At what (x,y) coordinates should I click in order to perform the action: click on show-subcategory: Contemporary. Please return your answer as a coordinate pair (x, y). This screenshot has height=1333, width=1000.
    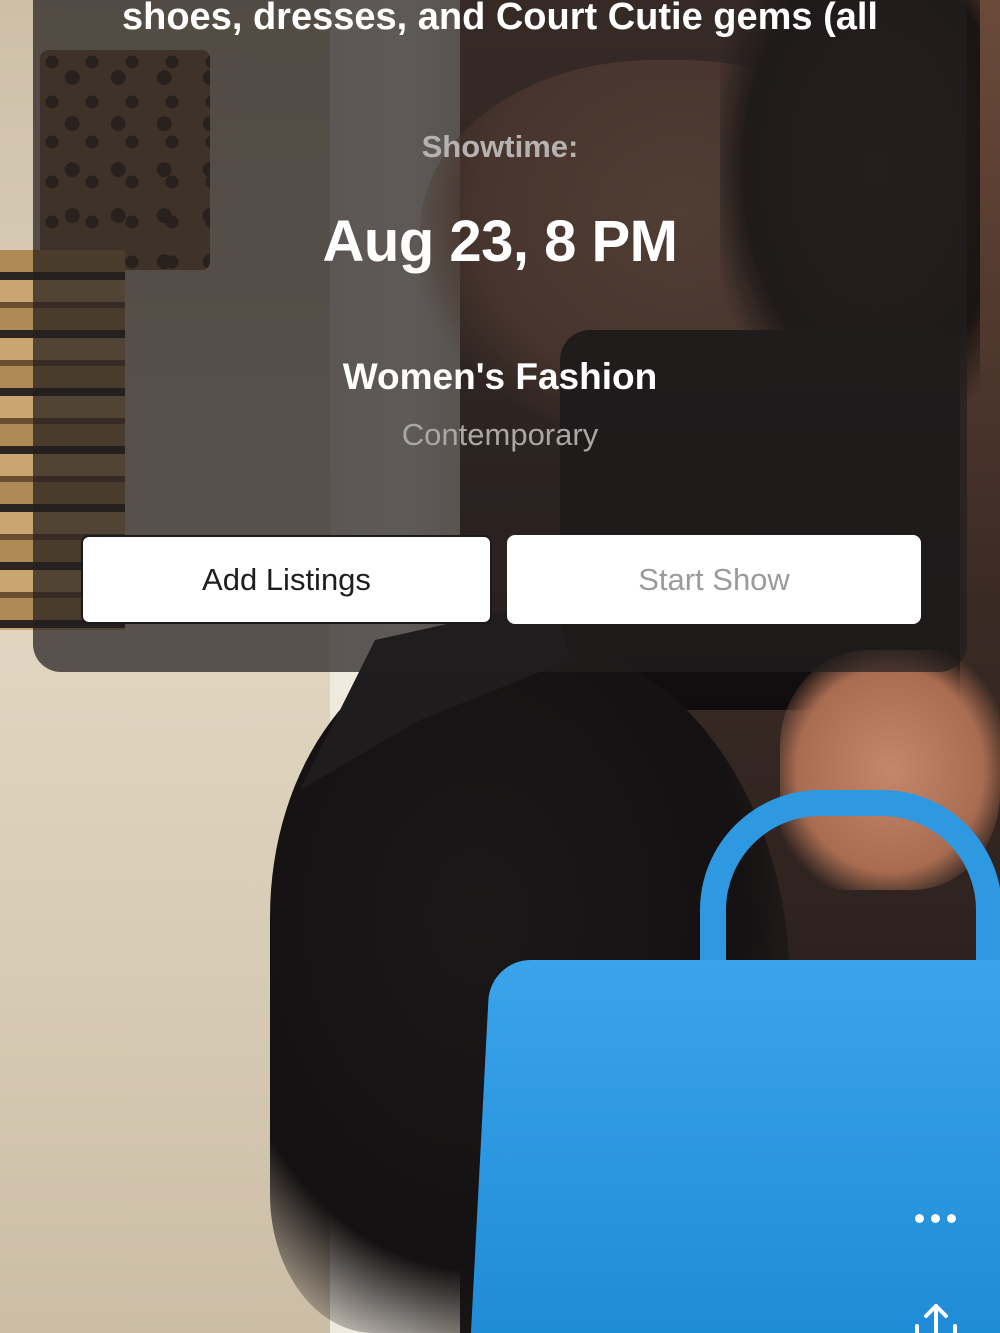
    Looking at the image, I should click on (500, 434).